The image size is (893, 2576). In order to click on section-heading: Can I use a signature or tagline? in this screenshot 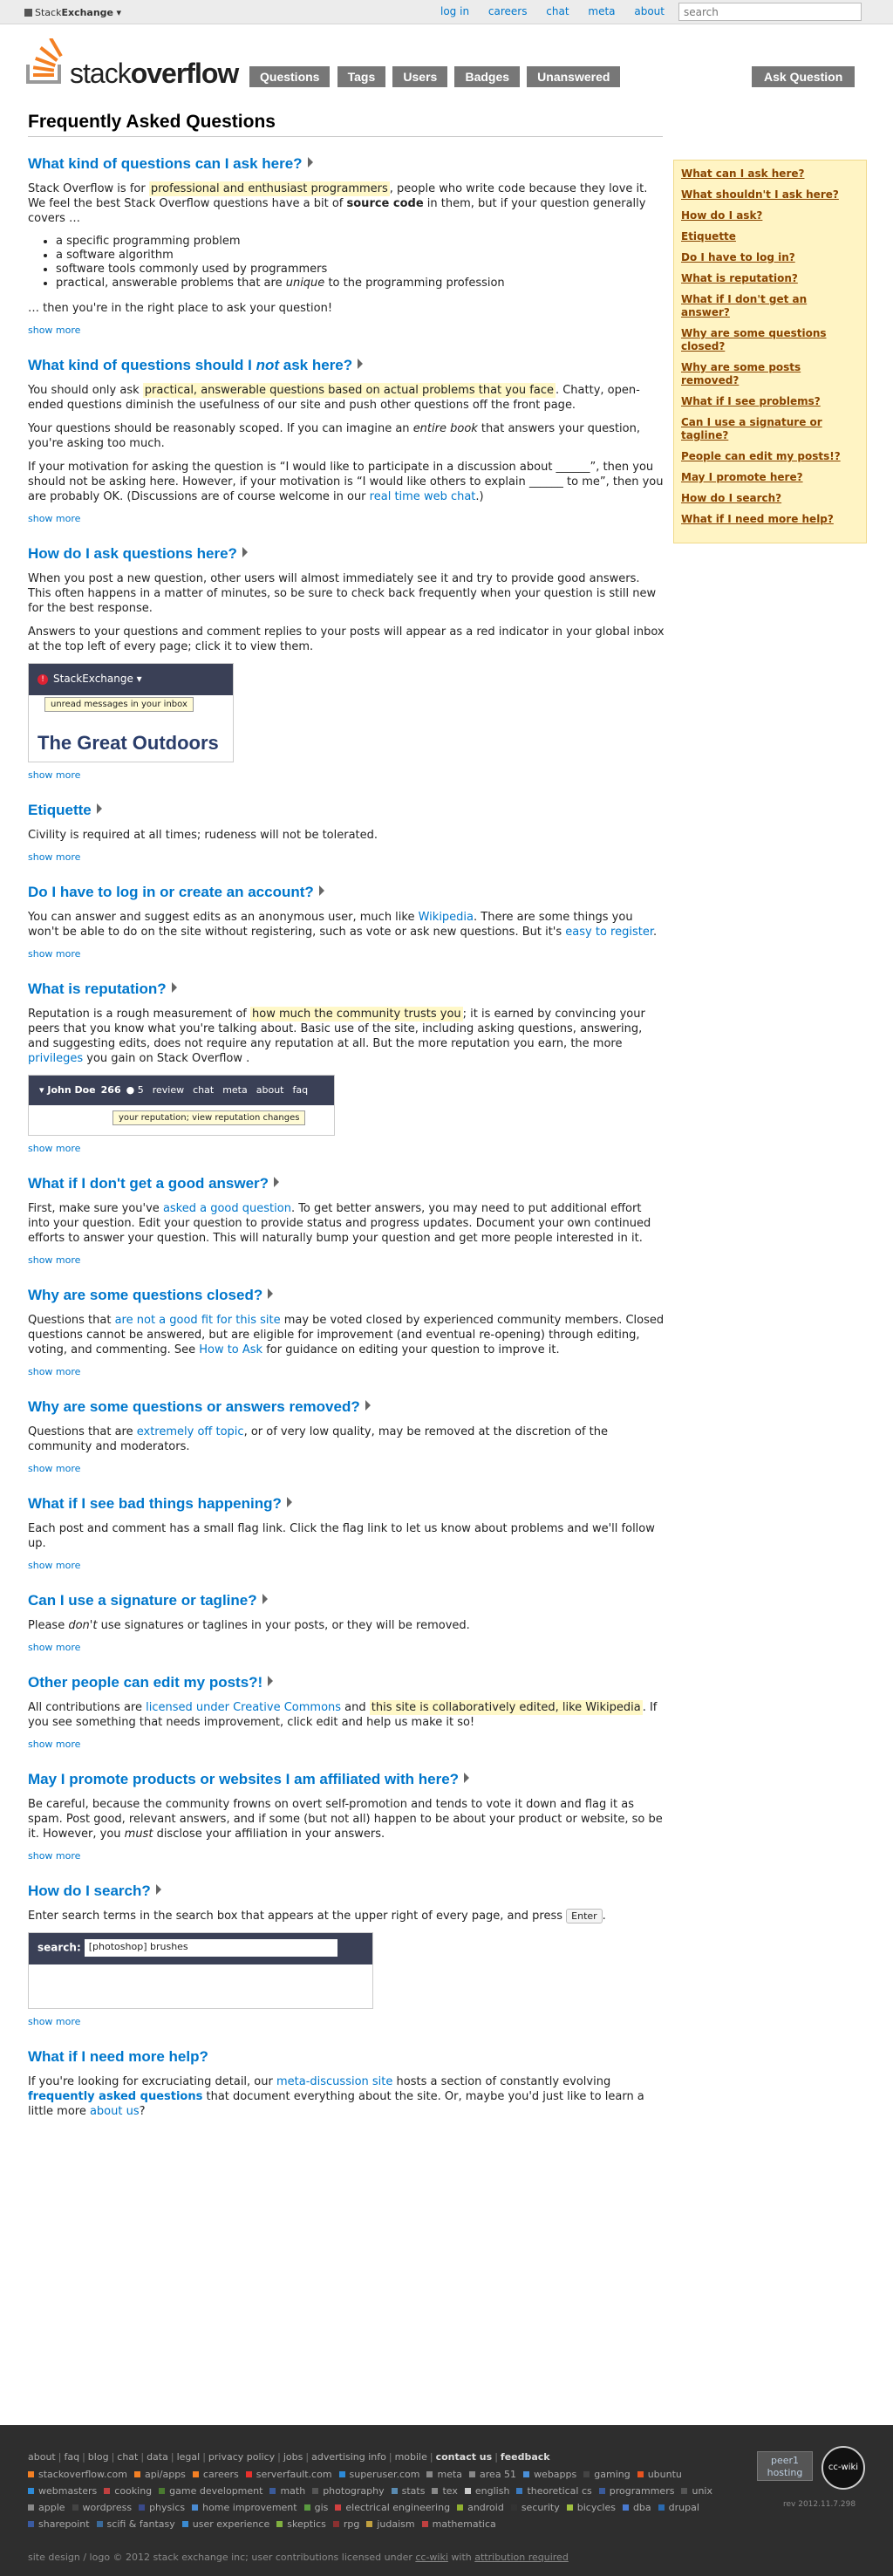, I will do `click(346, 1600)`.